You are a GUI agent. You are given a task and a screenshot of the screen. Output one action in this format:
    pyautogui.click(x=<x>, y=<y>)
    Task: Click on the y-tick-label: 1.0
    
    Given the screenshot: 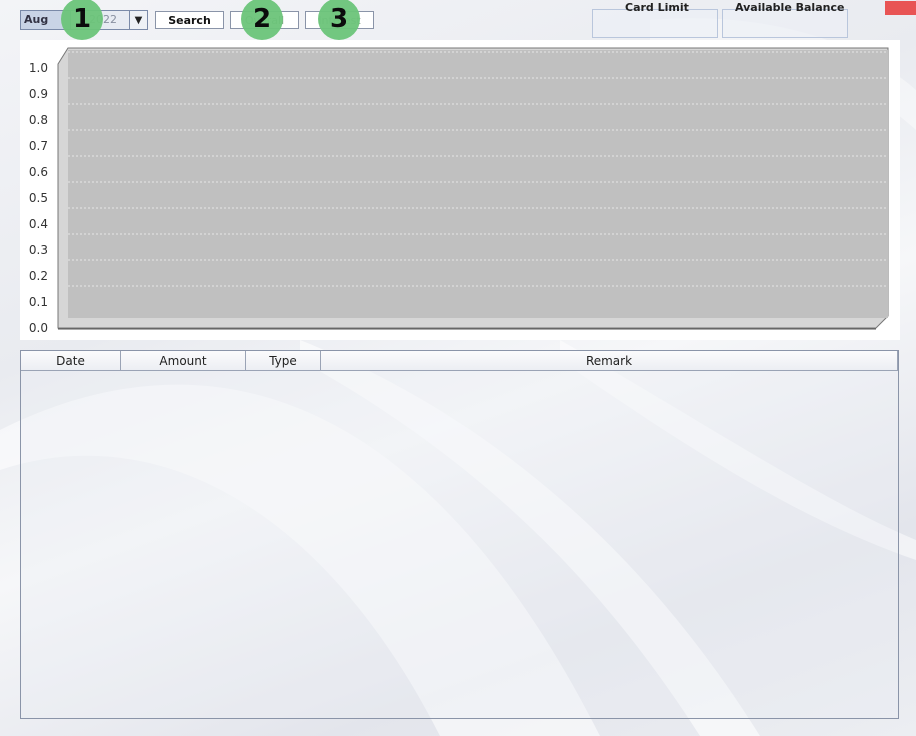 What is the action you would take?
    pyautogui.click(x=38, y=68)
    